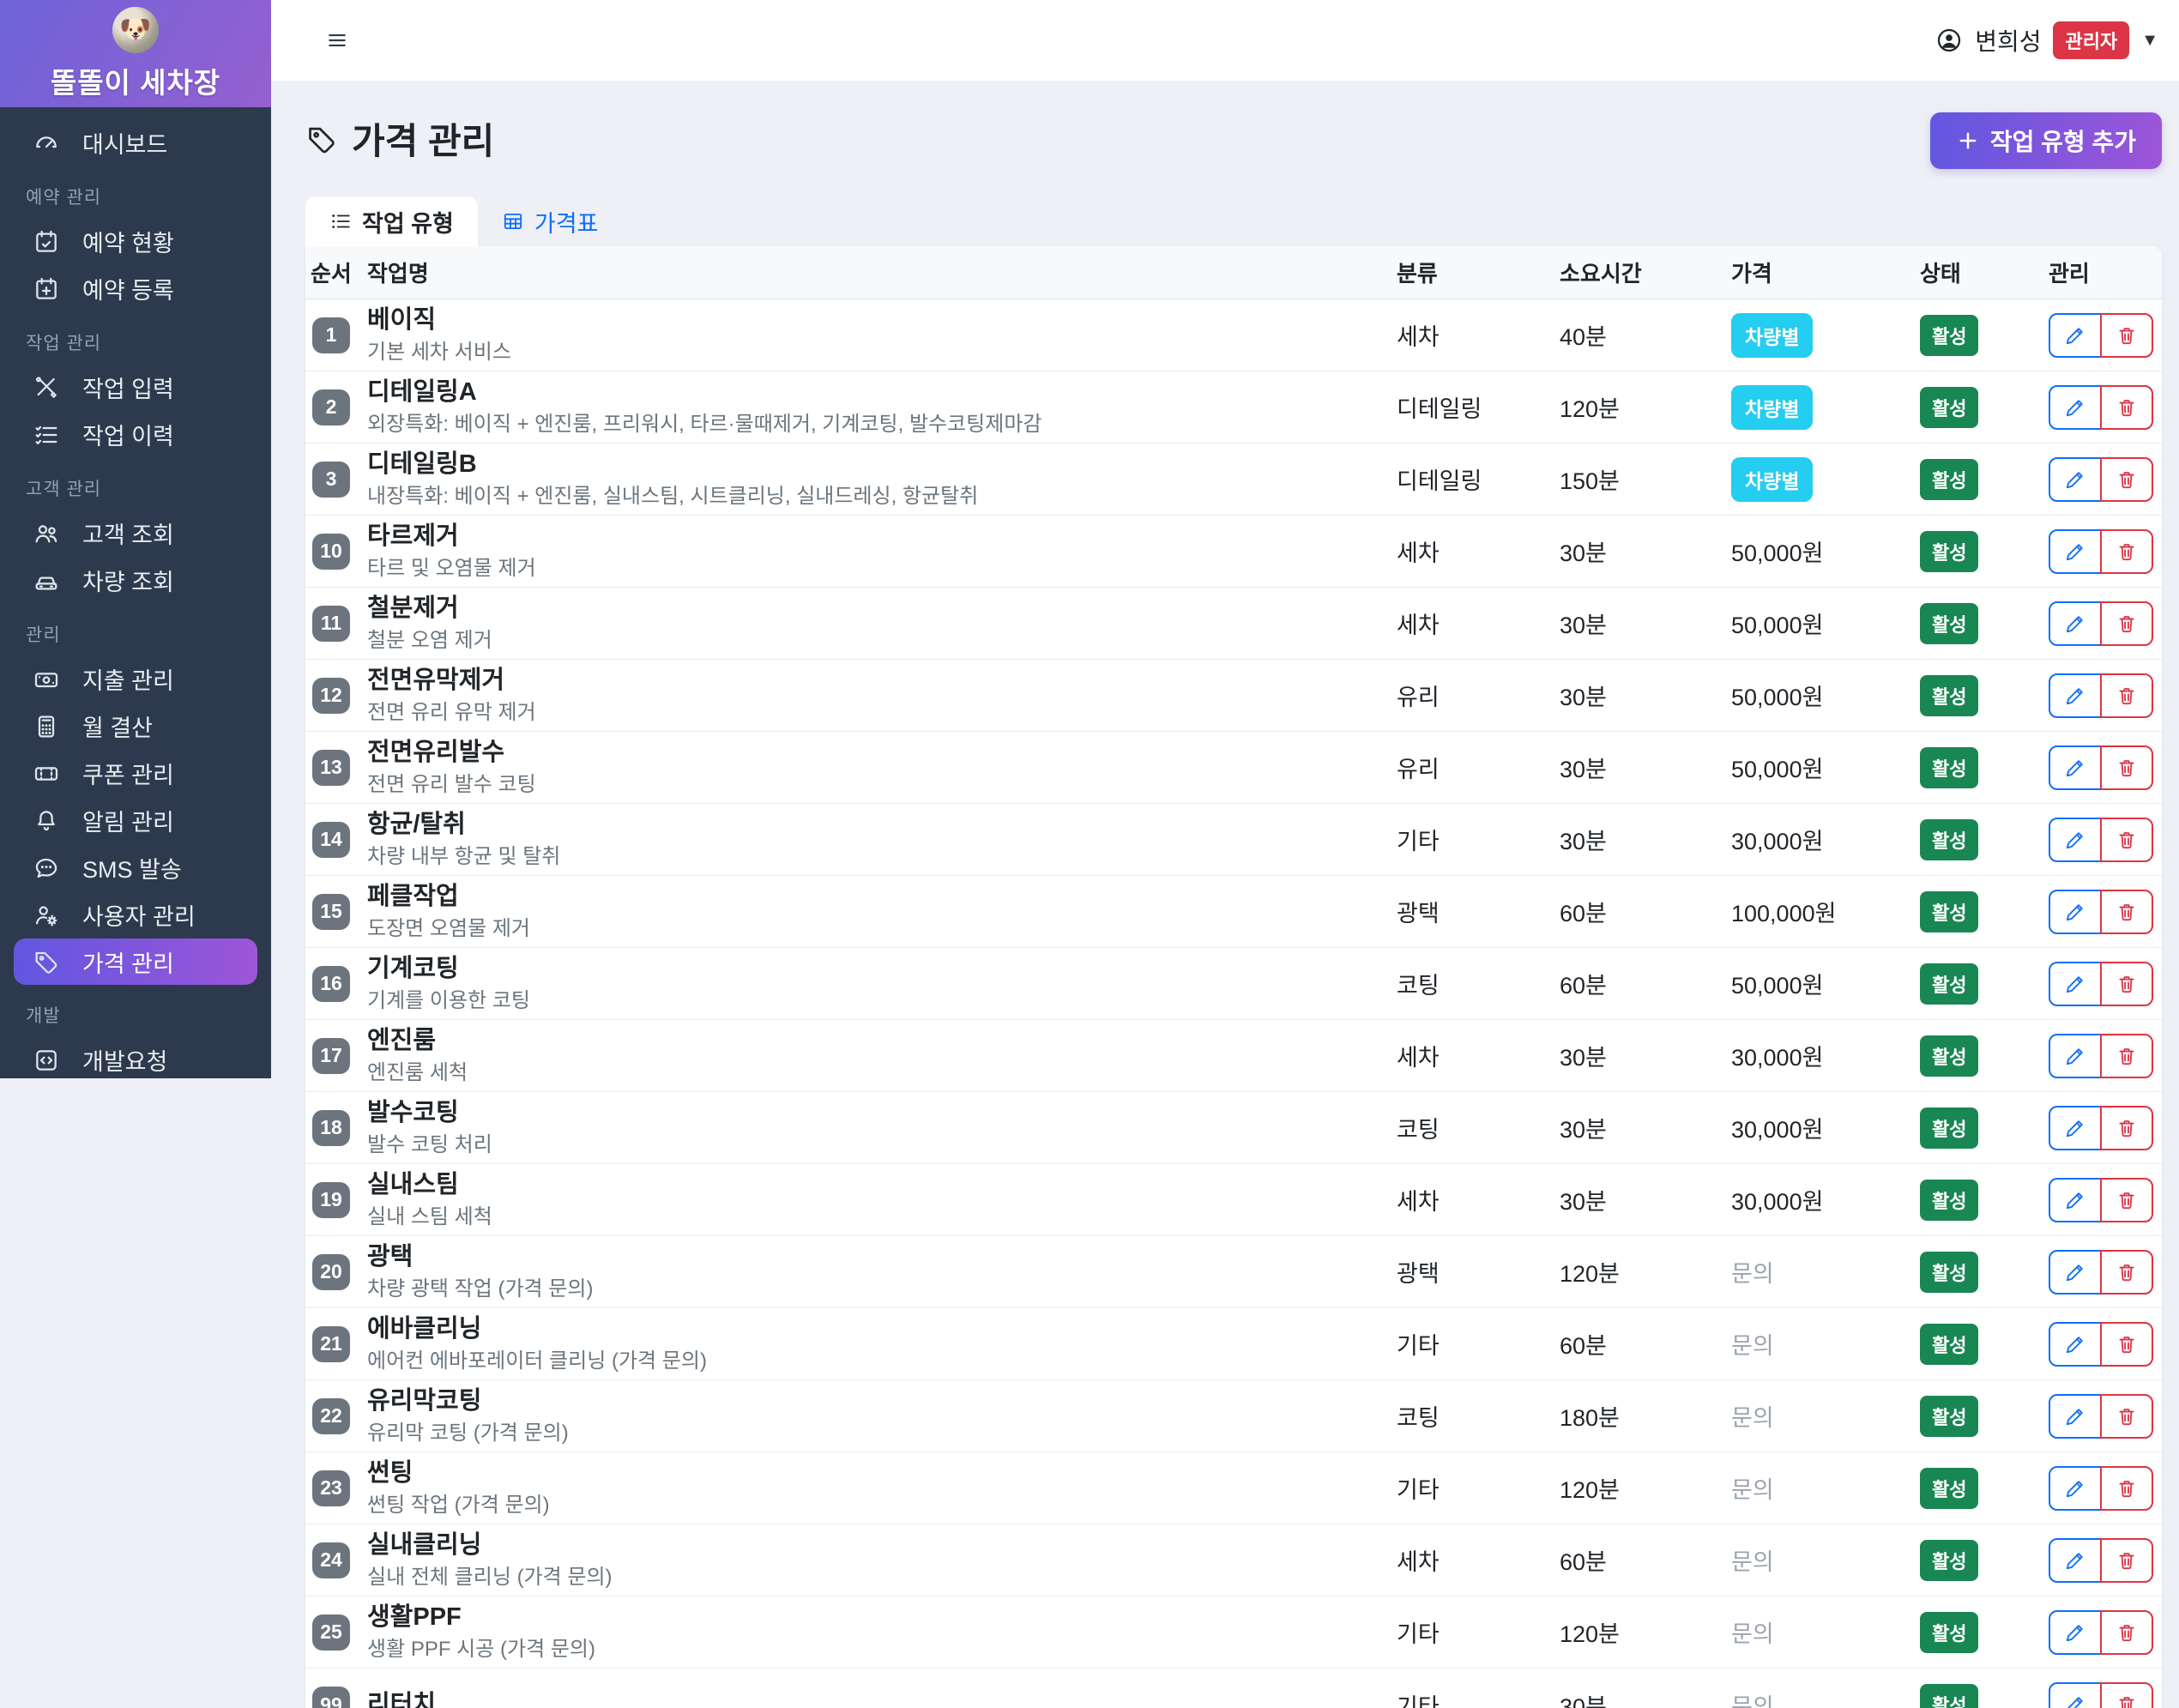  Describe the element at coordinates (429, 640) in the screenshot. I see `job-description: 철분 오염 제거` at that location.